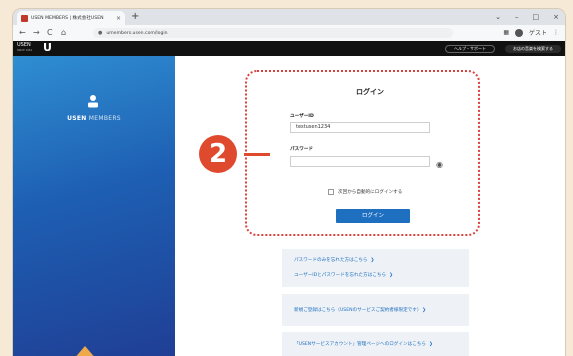 This screenshot has height=356, width=573. What do you see at coordinates (556, 17) in the screenshot?
I see `close-window-button: ×` at bounding box center [556, 17].